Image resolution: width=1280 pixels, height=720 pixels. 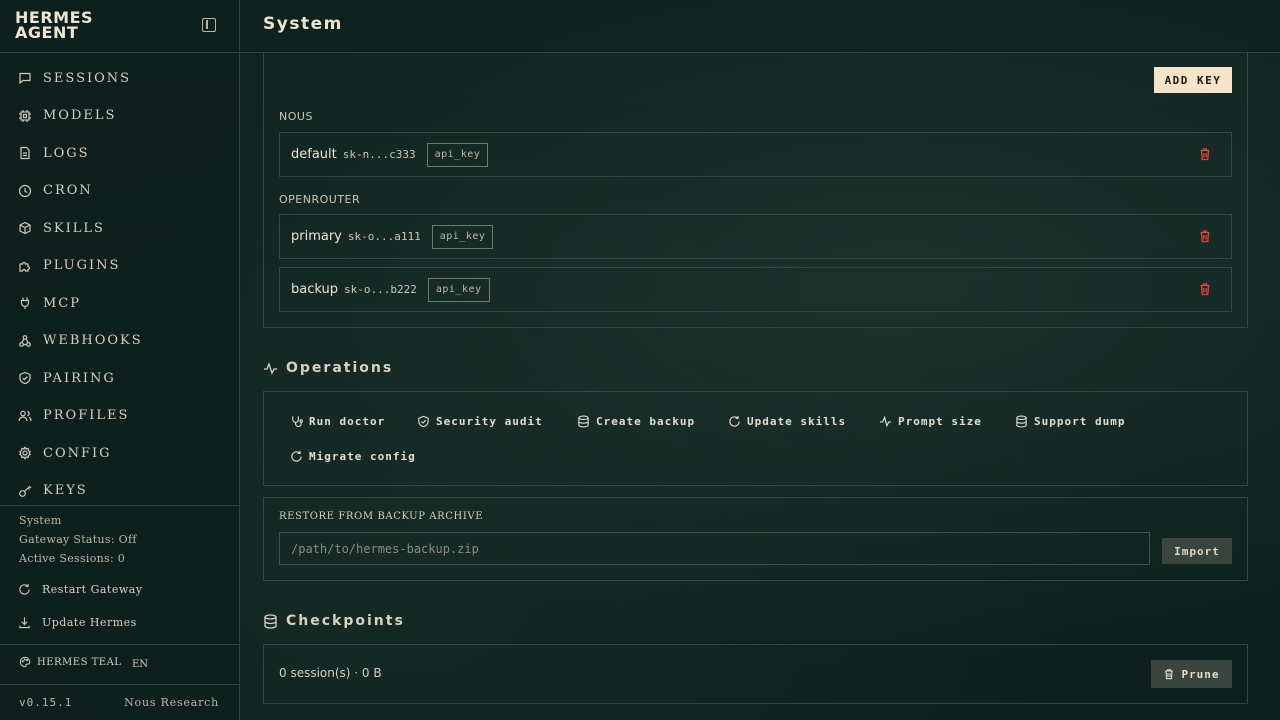 I want to click on activity-icon, so click(x=885, y=421).